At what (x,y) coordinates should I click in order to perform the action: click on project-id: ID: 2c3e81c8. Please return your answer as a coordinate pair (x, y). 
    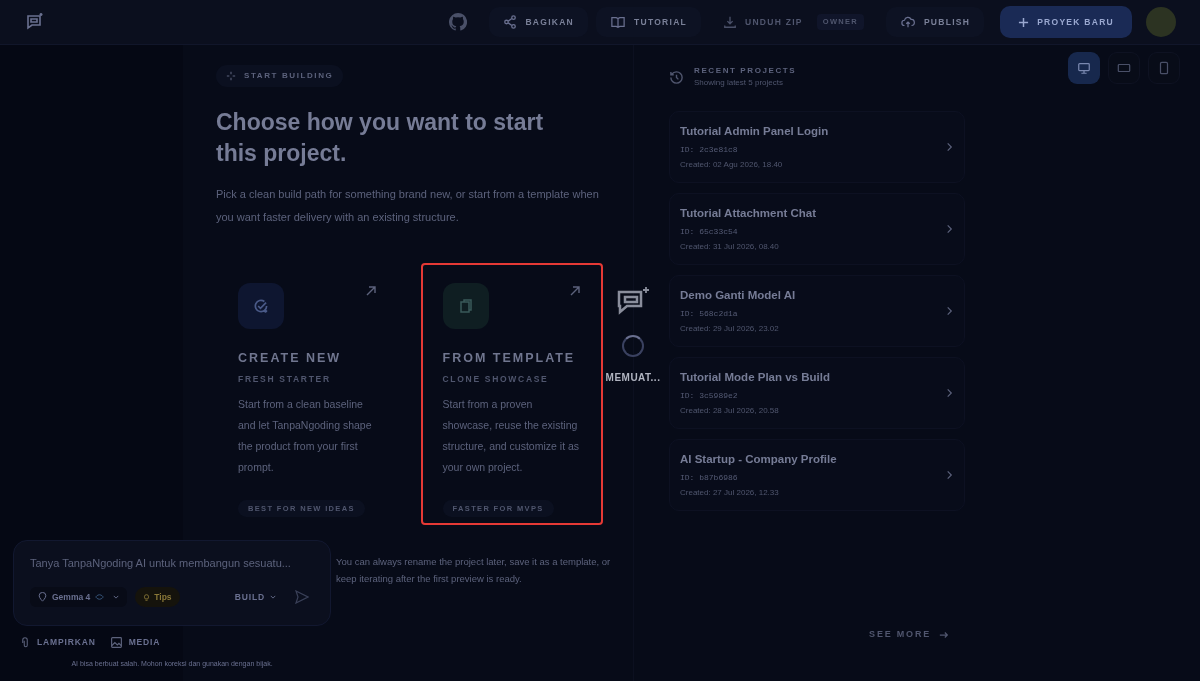
    Looking at the image, I should click on (709, 149).